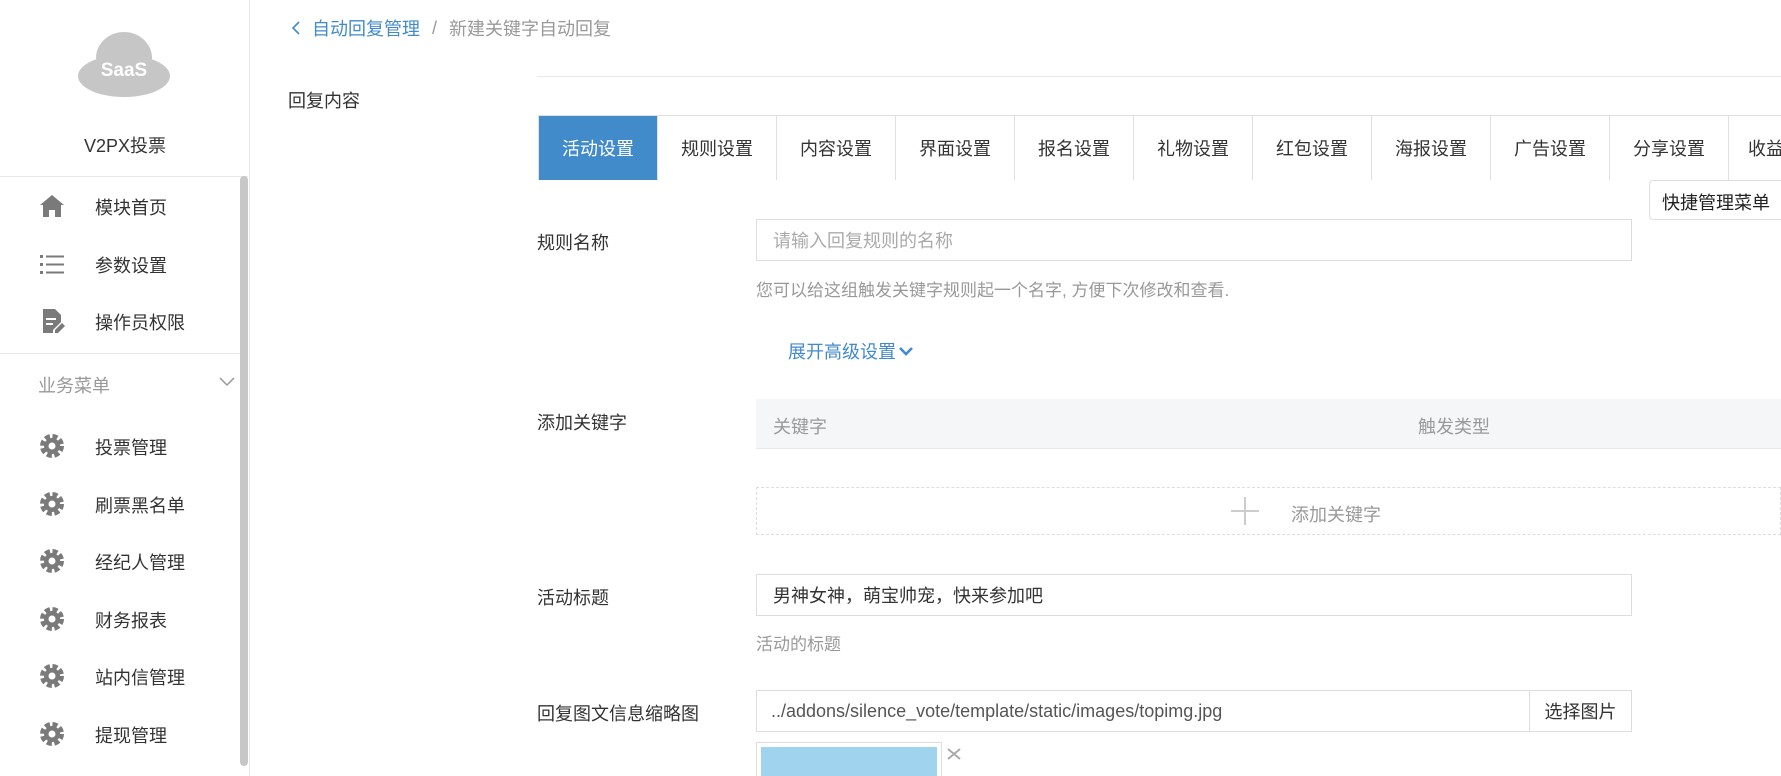  Describe the element at coordinates (324, 101) in the screenshot. I see `section-label-reply-content: 回复内容` at that location.